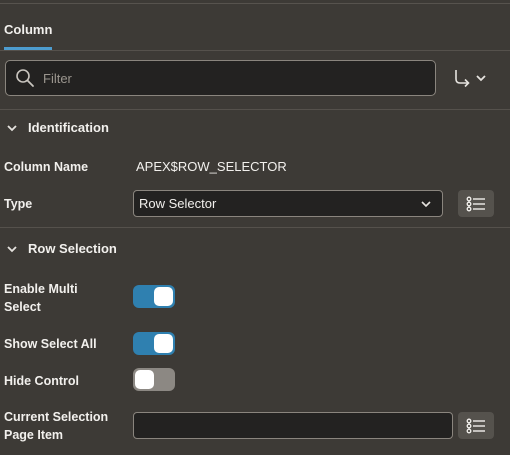  What do you see at coordinates (255, 3) in the screenshot?
I see `top-divider` at bounding box center [255, 3].